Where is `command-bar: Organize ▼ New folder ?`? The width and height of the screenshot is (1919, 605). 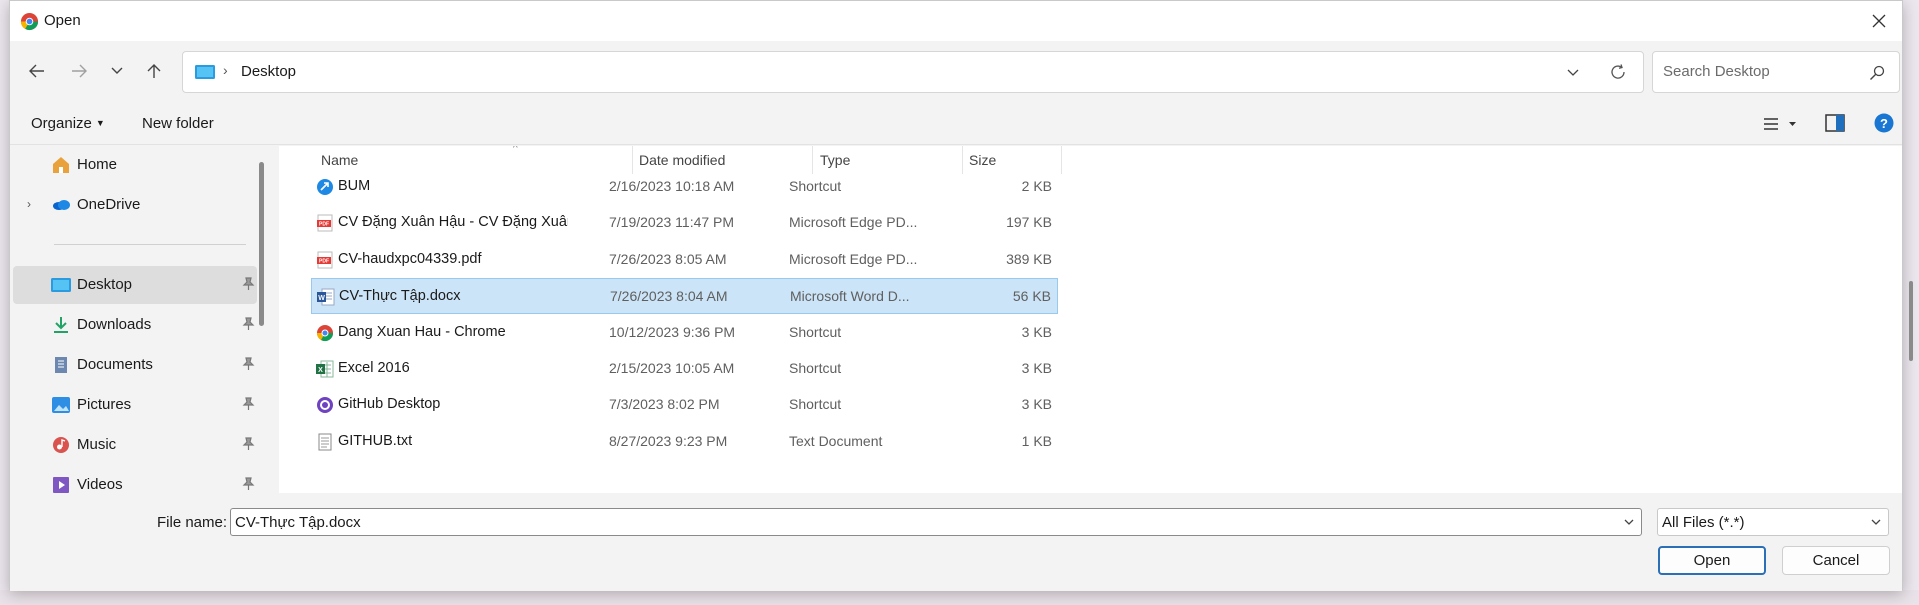
command-bar: Organize ▼ New folder ? is located at coordinates (956, 123).